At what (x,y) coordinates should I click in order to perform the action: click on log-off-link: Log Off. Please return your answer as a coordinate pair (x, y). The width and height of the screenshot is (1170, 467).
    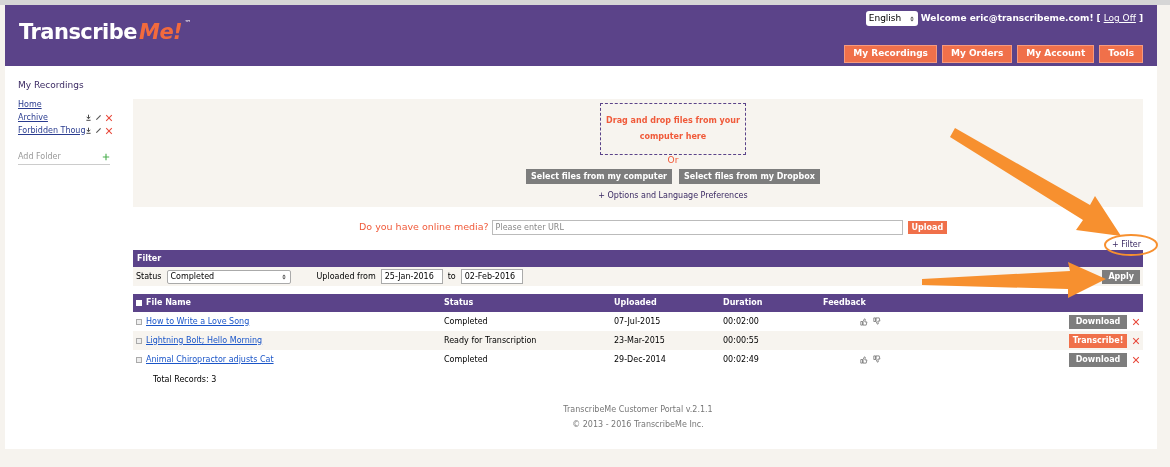
    Looking at the image, I should click on (1119, 18).